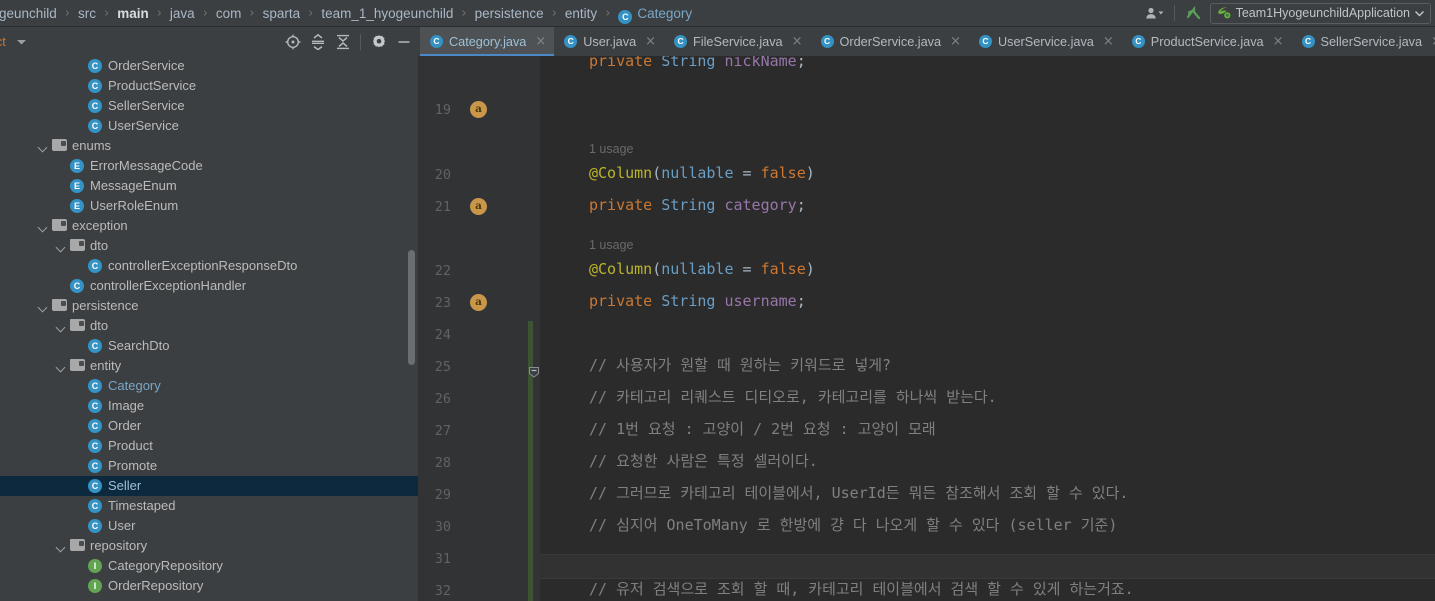 Image resolution: width=1435 pixels, height=601 pixels. I want to click on expand-all-icon, so click(317, 42).